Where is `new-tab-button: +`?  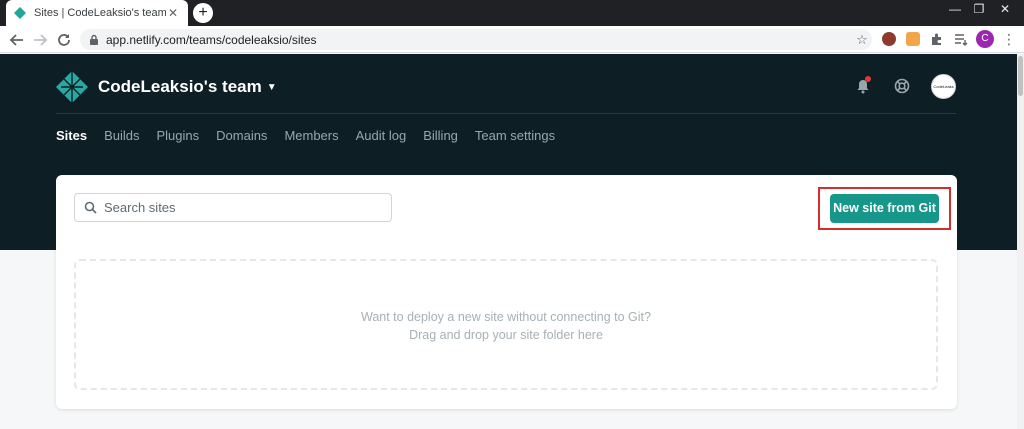
new-tab-button: + is located at coordinates (203, 13).